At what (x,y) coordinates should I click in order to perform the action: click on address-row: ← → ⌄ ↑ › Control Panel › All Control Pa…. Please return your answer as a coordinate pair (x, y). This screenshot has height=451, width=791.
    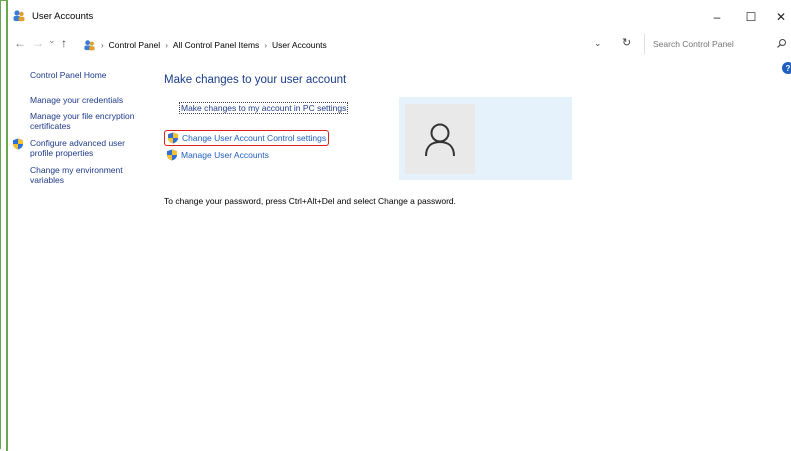
    Looking at the image, I should click on (399, 44).